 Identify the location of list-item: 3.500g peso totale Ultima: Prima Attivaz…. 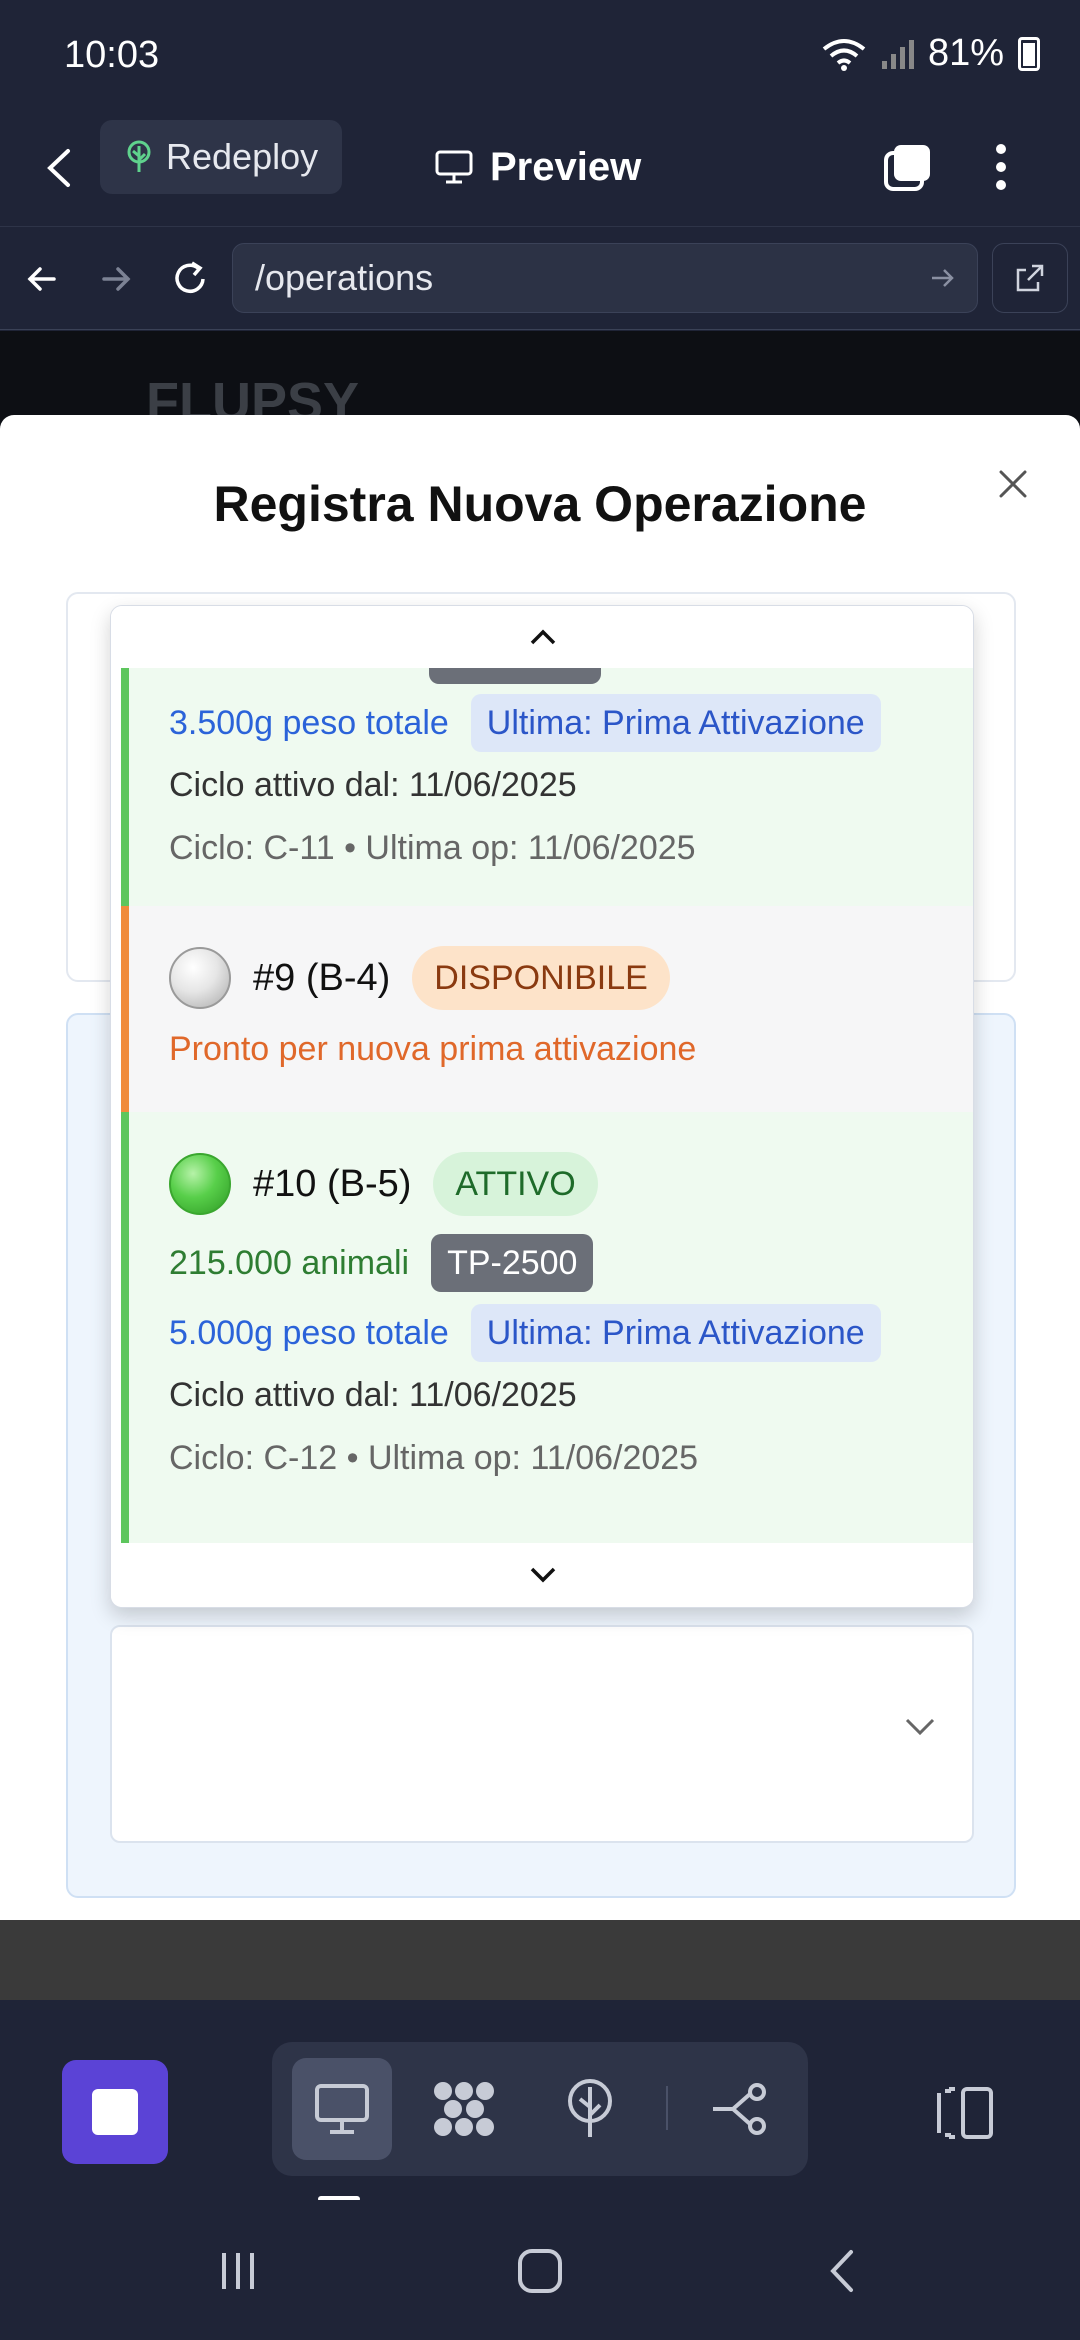
(547, 787).